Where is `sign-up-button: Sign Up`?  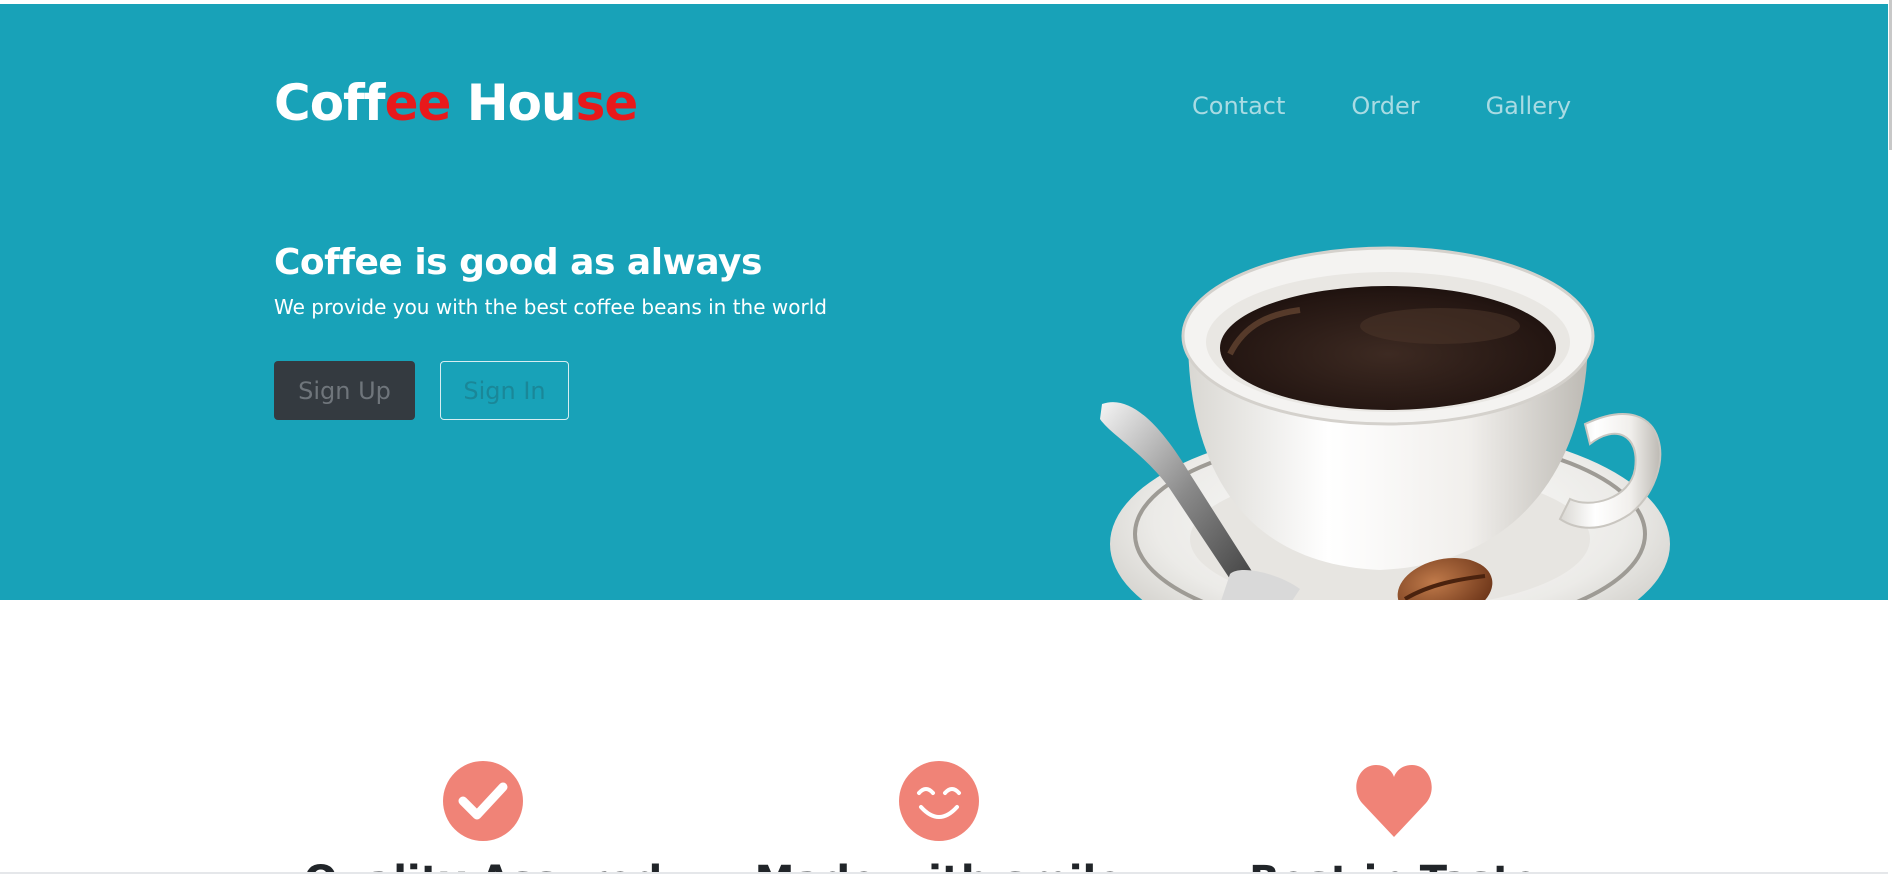 sign-up-button: Sign Up is located at coordinates (344, 390).